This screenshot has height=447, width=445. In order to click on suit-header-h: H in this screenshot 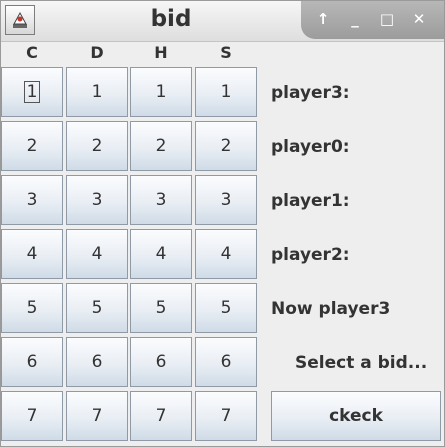, I will do `click(161, 52)`.